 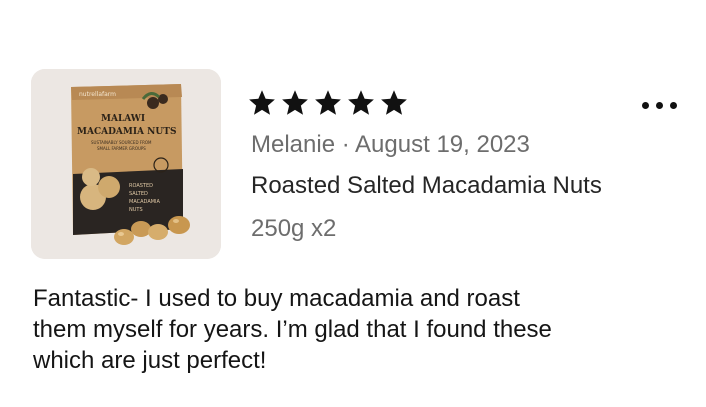 I want to click on package-line1-text: MALAWI, so click(x=123, y=119).